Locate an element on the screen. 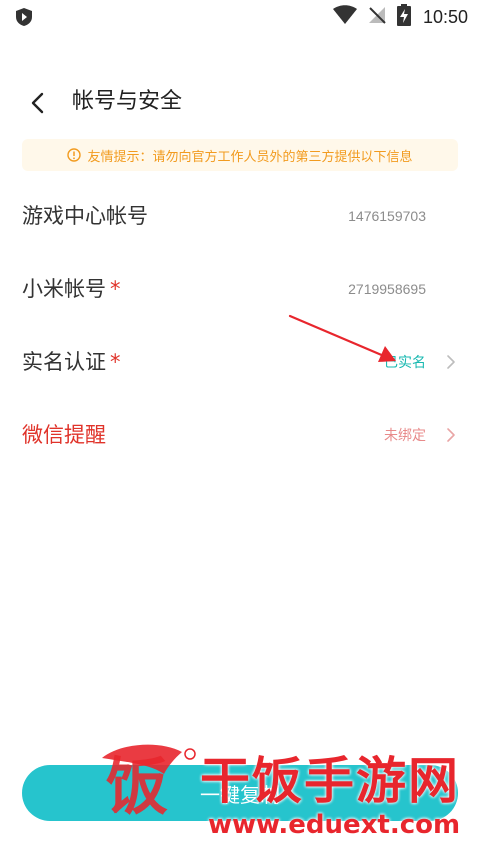  notice-text: 友情提示：请勿向官方工作人员外的第三方提供以下信息 is located at coordinates (250, 157).